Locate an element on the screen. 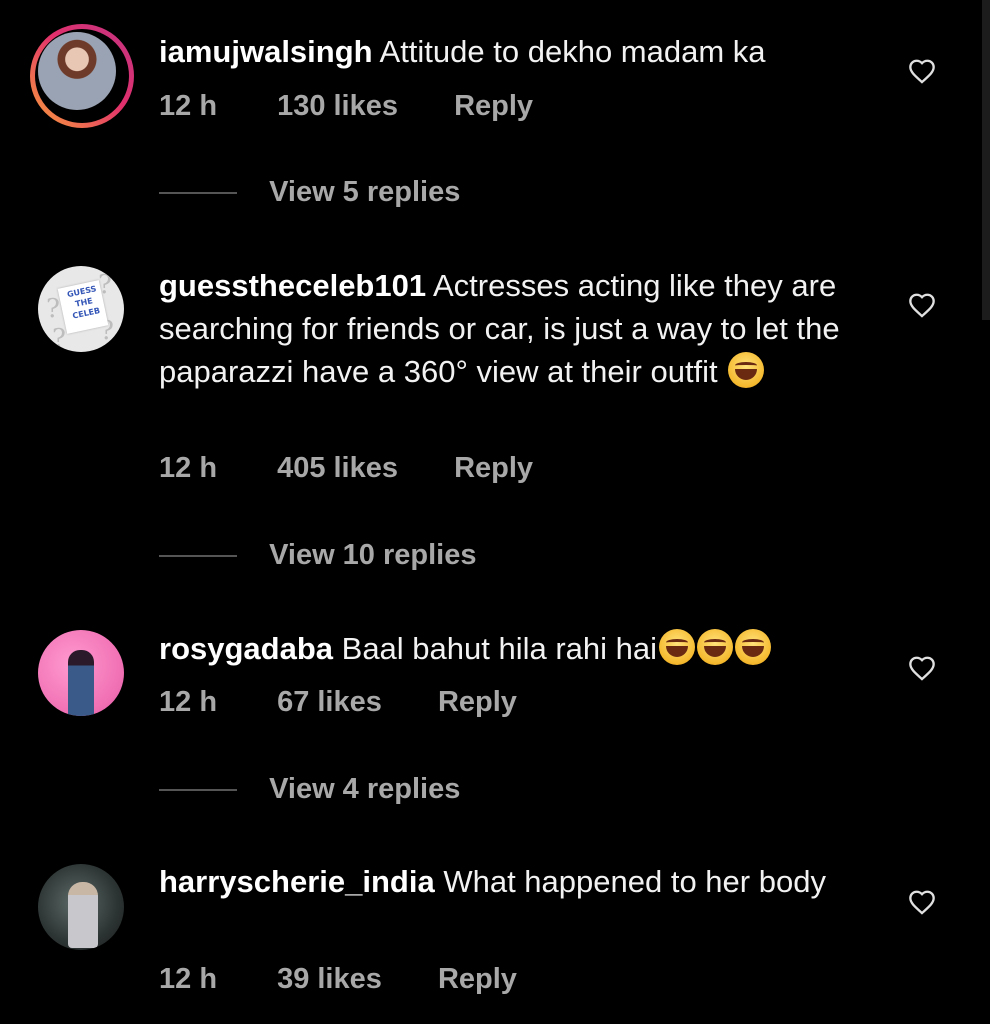  comment-body: rosygadaba Baal bahut hila rahi hai is located at coordinates (509, 648).